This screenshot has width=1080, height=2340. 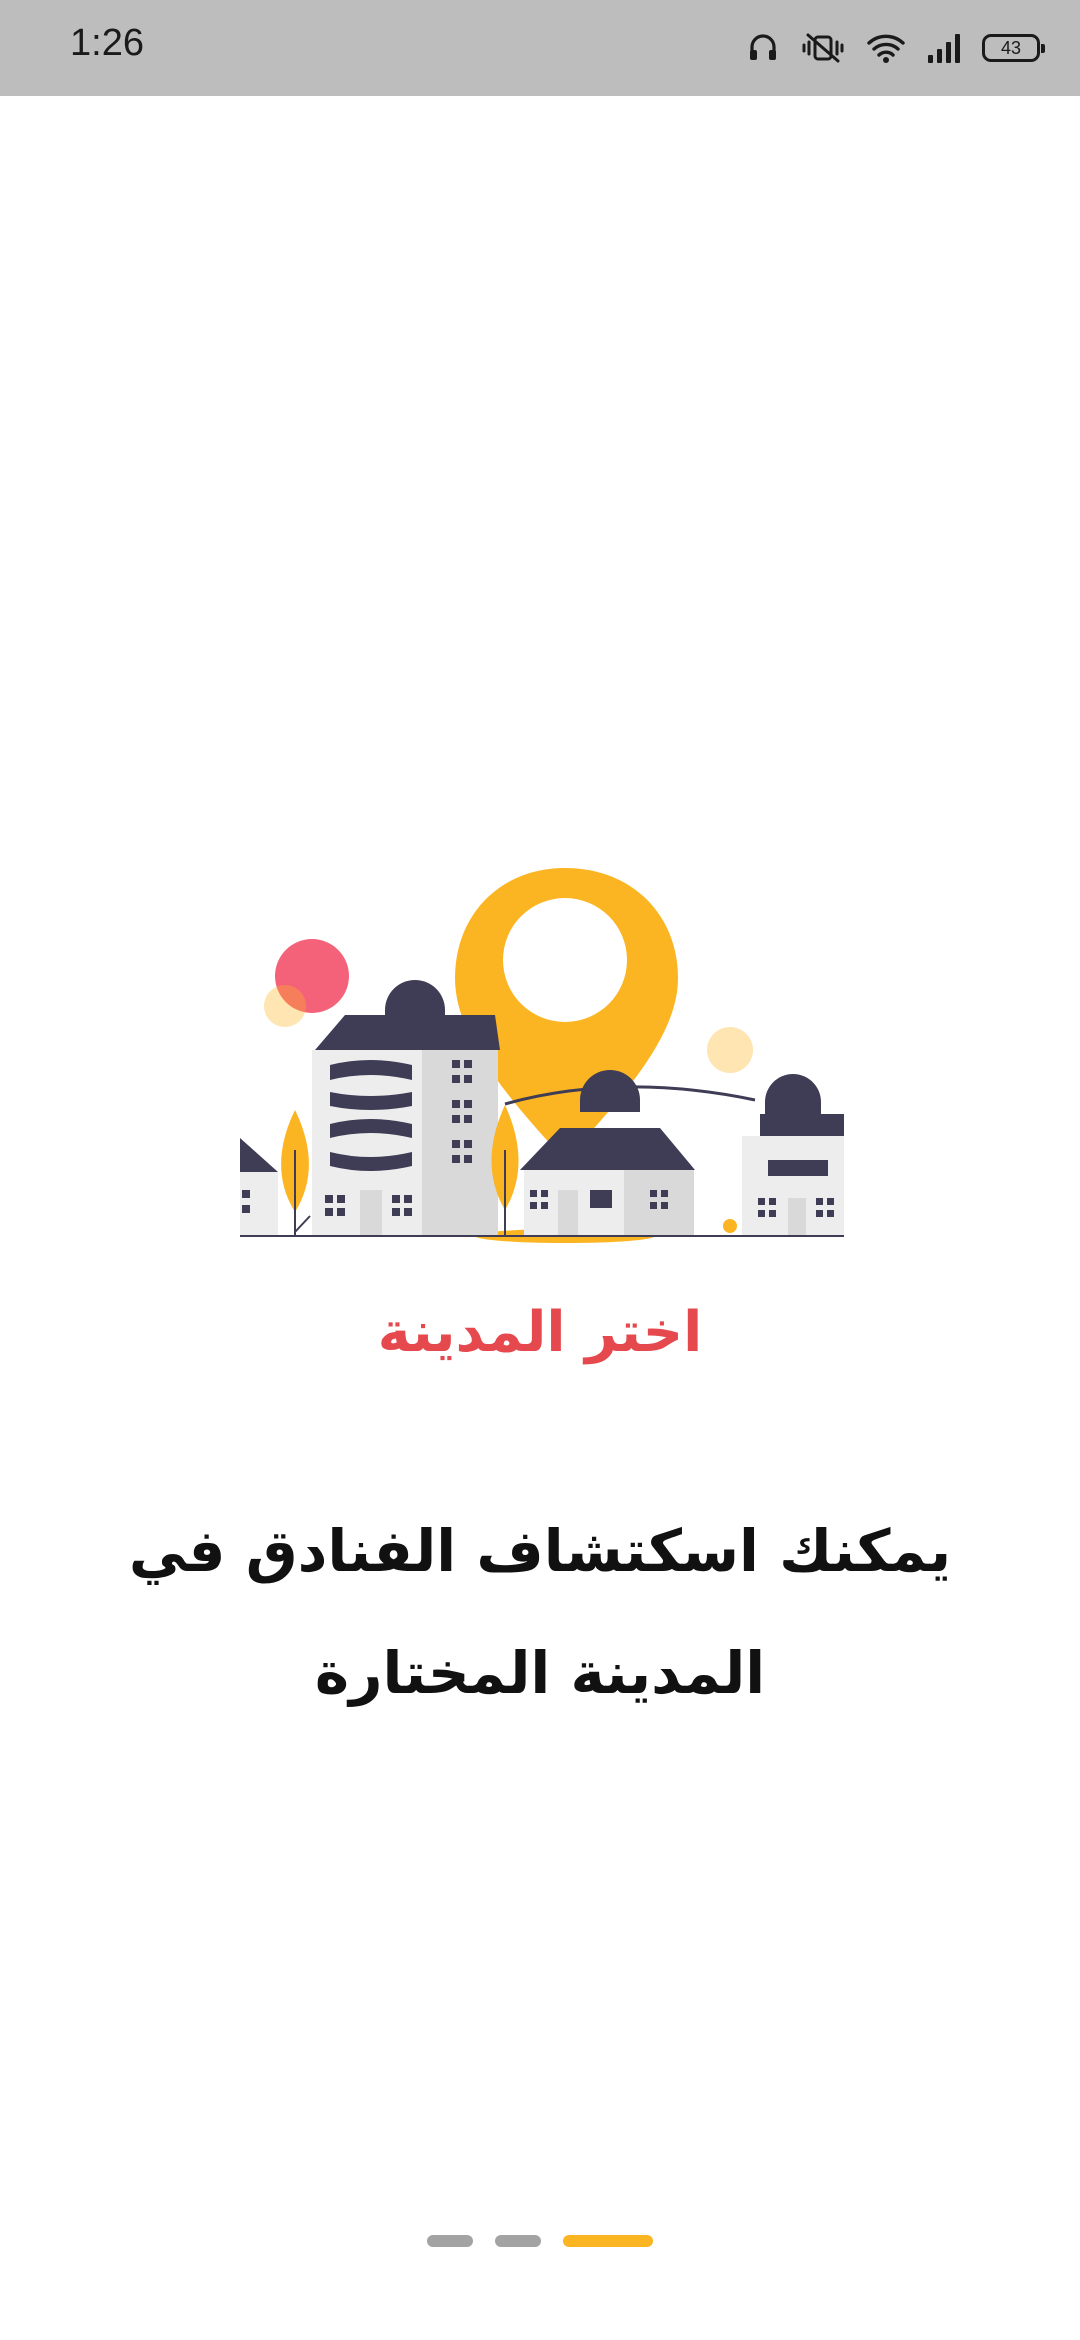 I want to click on page-indicator, so click(x=540, y=2242).